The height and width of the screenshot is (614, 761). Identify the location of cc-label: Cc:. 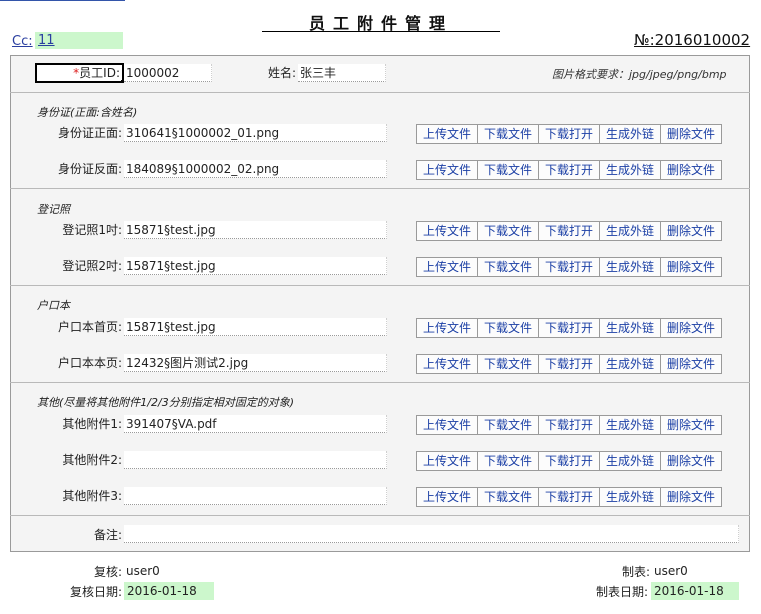
(22, 41).